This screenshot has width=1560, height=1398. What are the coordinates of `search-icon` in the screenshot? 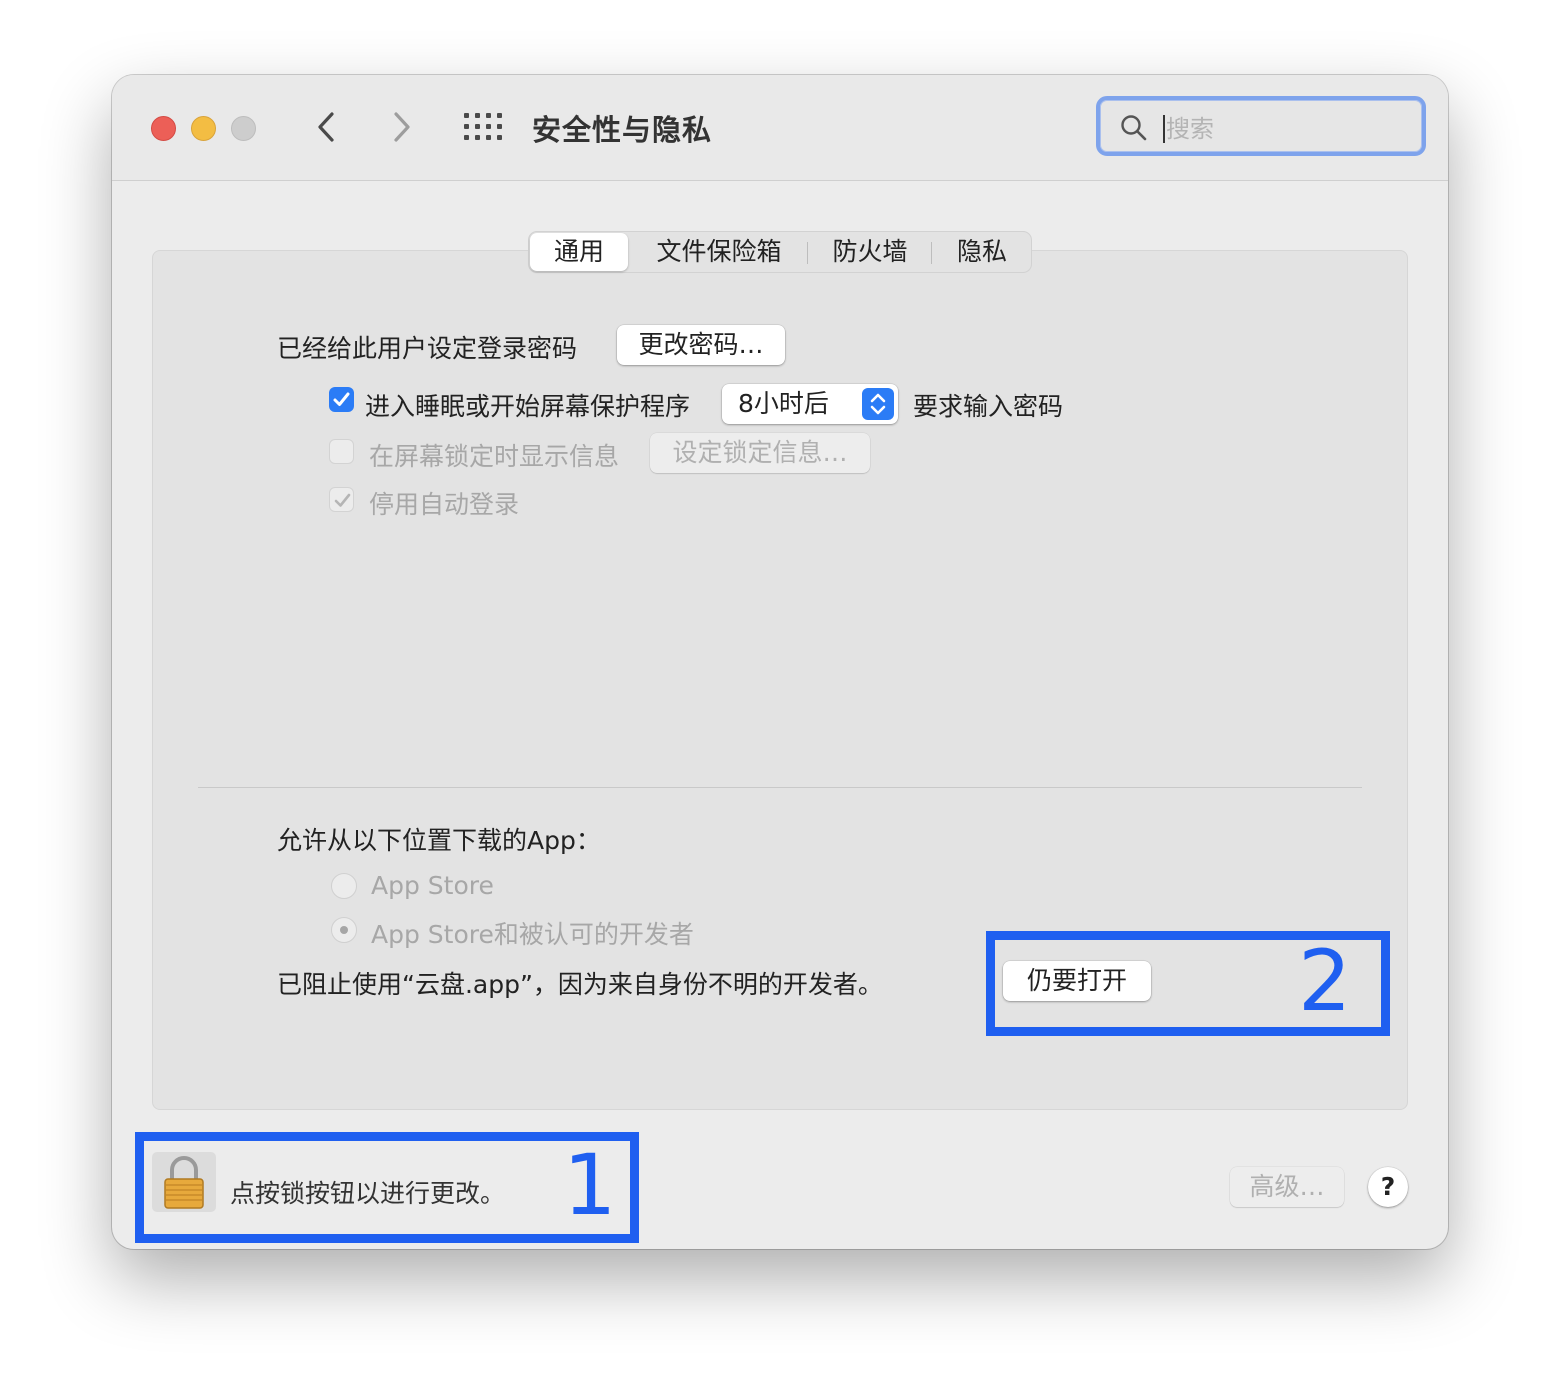 It's located at (1134, 128).